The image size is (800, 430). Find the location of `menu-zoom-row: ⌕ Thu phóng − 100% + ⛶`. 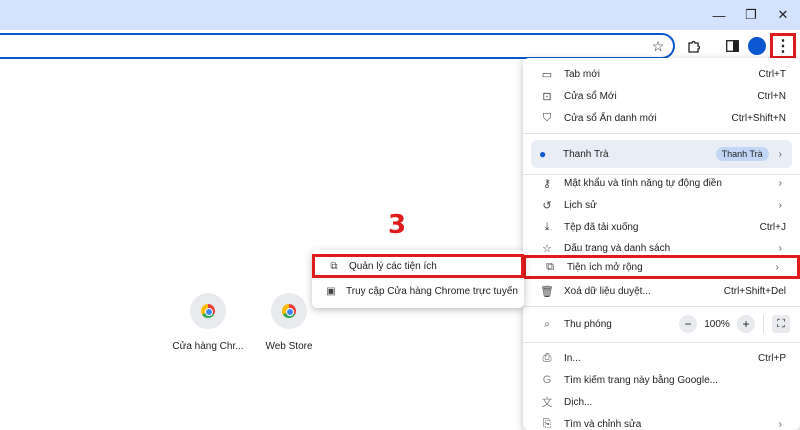

menu-zoom-row: ⌕ Thu phóng − 100% + ⛶ is located at coordinates (661, 324).